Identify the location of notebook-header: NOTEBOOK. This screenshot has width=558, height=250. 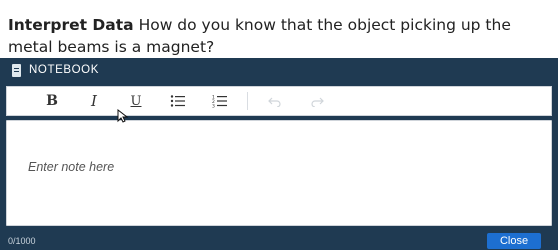
(279, 70).